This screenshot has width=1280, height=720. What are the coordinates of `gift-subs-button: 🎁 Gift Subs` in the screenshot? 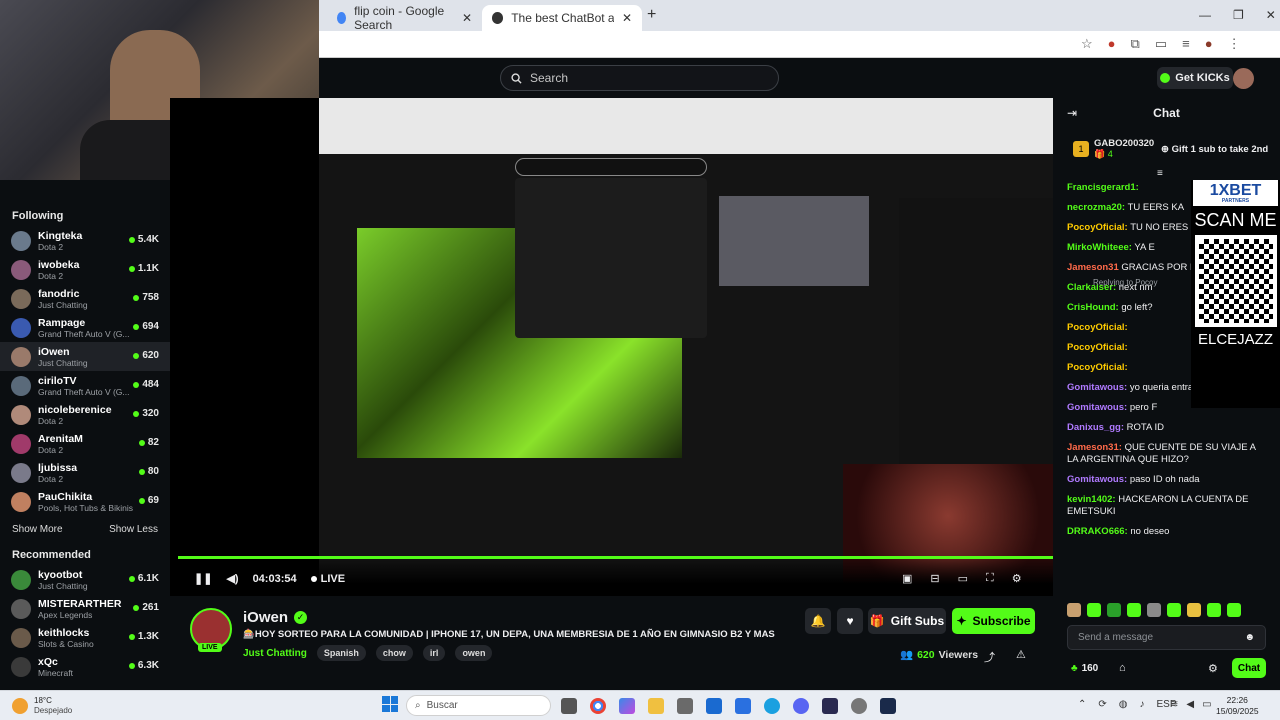 It's located at (907, 621).